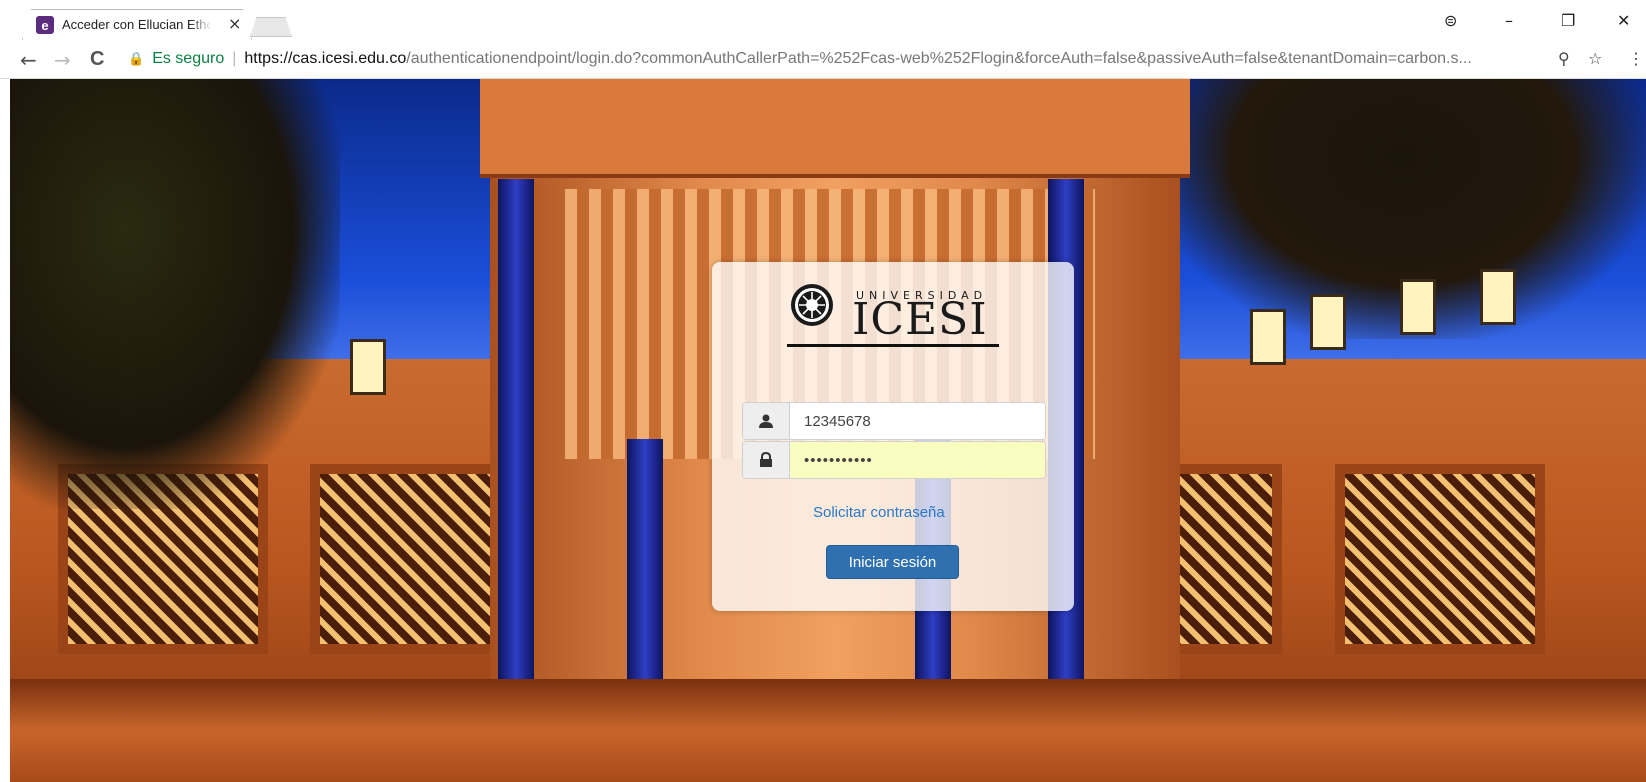  What do you see at coordinates (766, 421) in the screenshot?
I see `user-icon` at bounding box center [766, 421].